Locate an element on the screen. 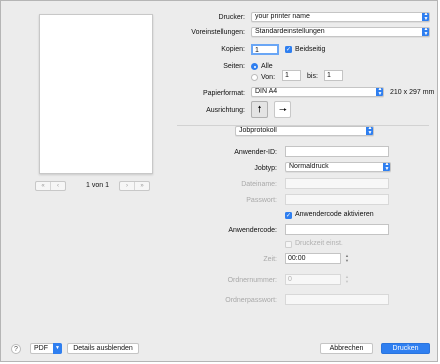 This screenshot has width=440, height=364. portrait-icon: 🠕 is located at coordinates (259, 109).